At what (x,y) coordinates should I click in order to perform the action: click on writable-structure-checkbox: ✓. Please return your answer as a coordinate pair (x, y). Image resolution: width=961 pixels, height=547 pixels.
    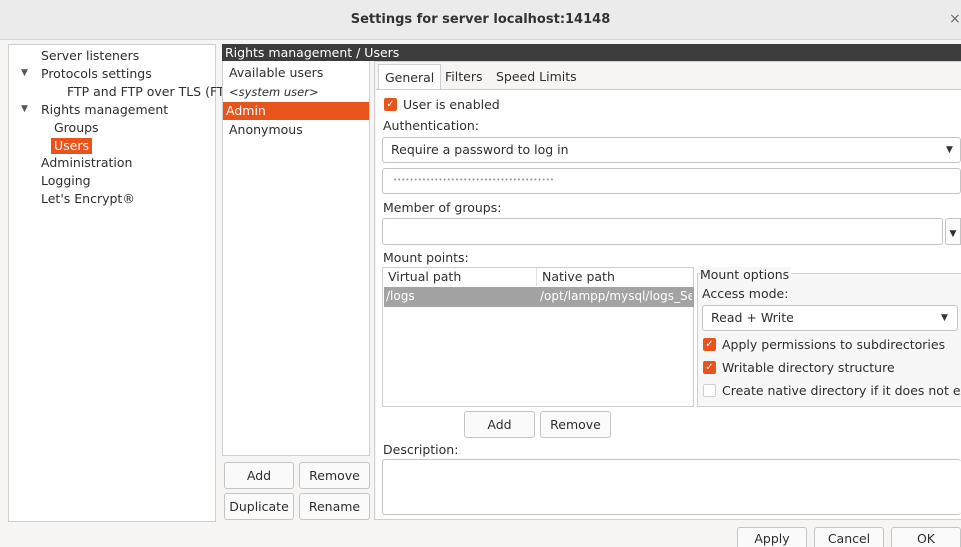
    Looking at the image, I should click on (709, 367).